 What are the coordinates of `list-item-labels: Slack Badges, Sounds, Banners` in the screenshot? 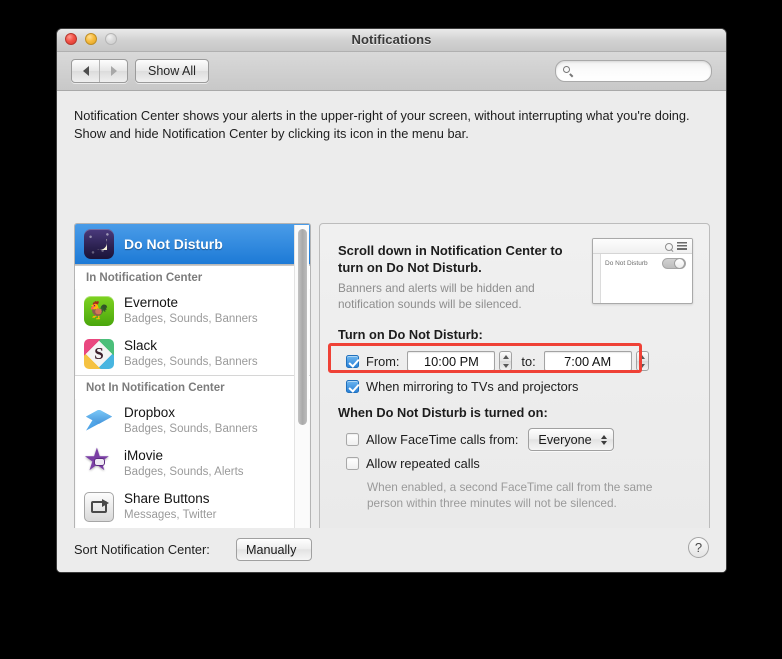 It's located at (191, 353).